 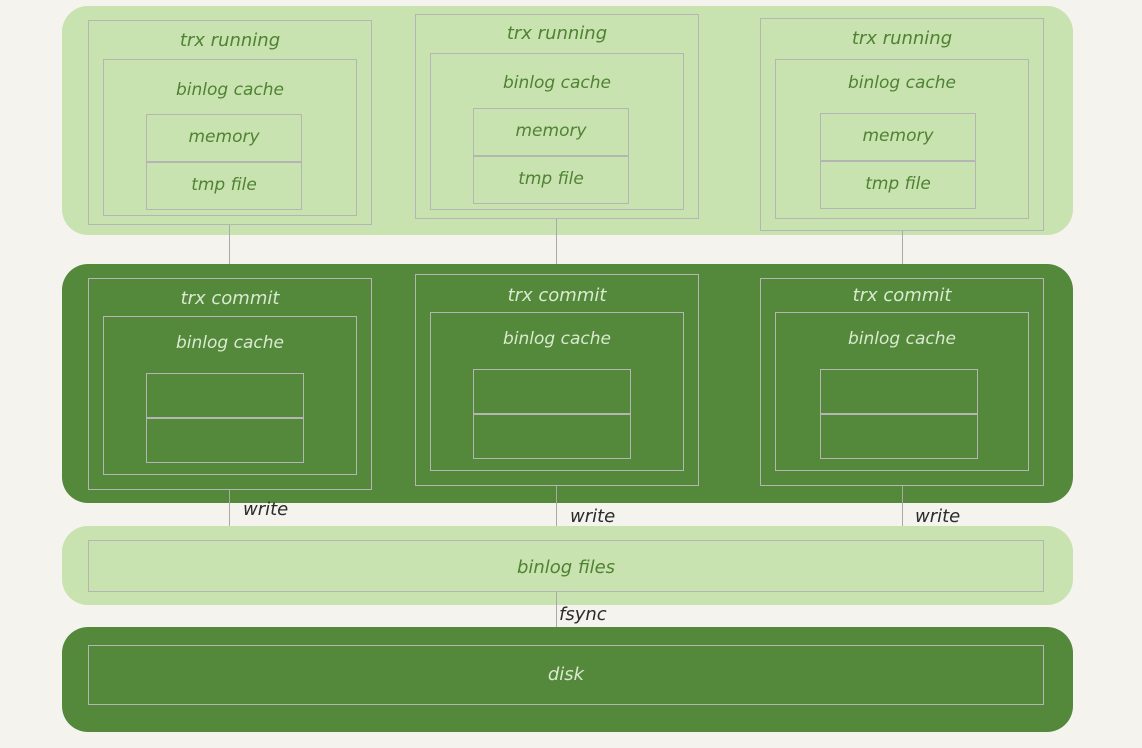 What do you see at coordinates (902, 295) in the screenshot?
I see `trx-commit-label-3: trx commit` at bounding box center [902, 295].